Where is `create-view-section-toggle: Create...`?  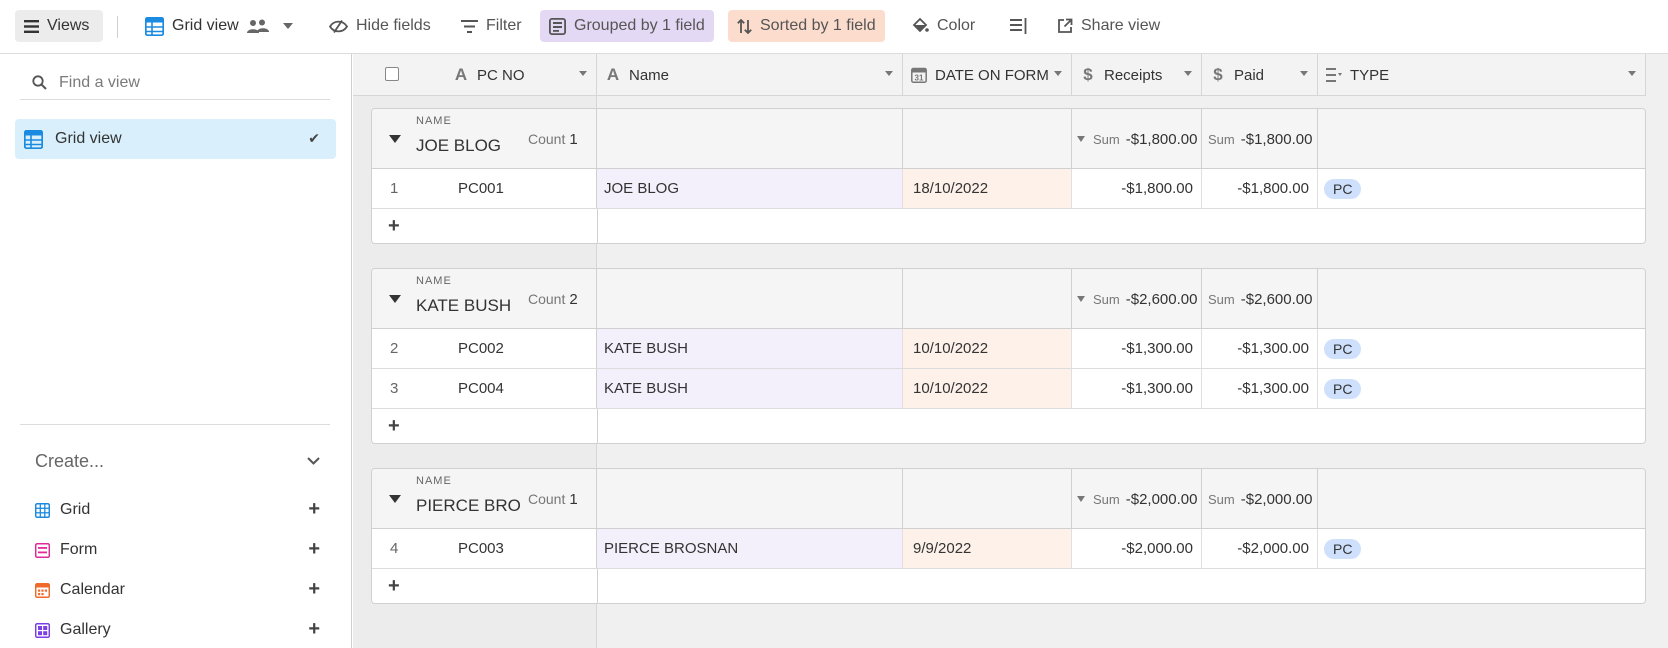 create-view-section-toggle: Create... is located at coordinates (177, 461).